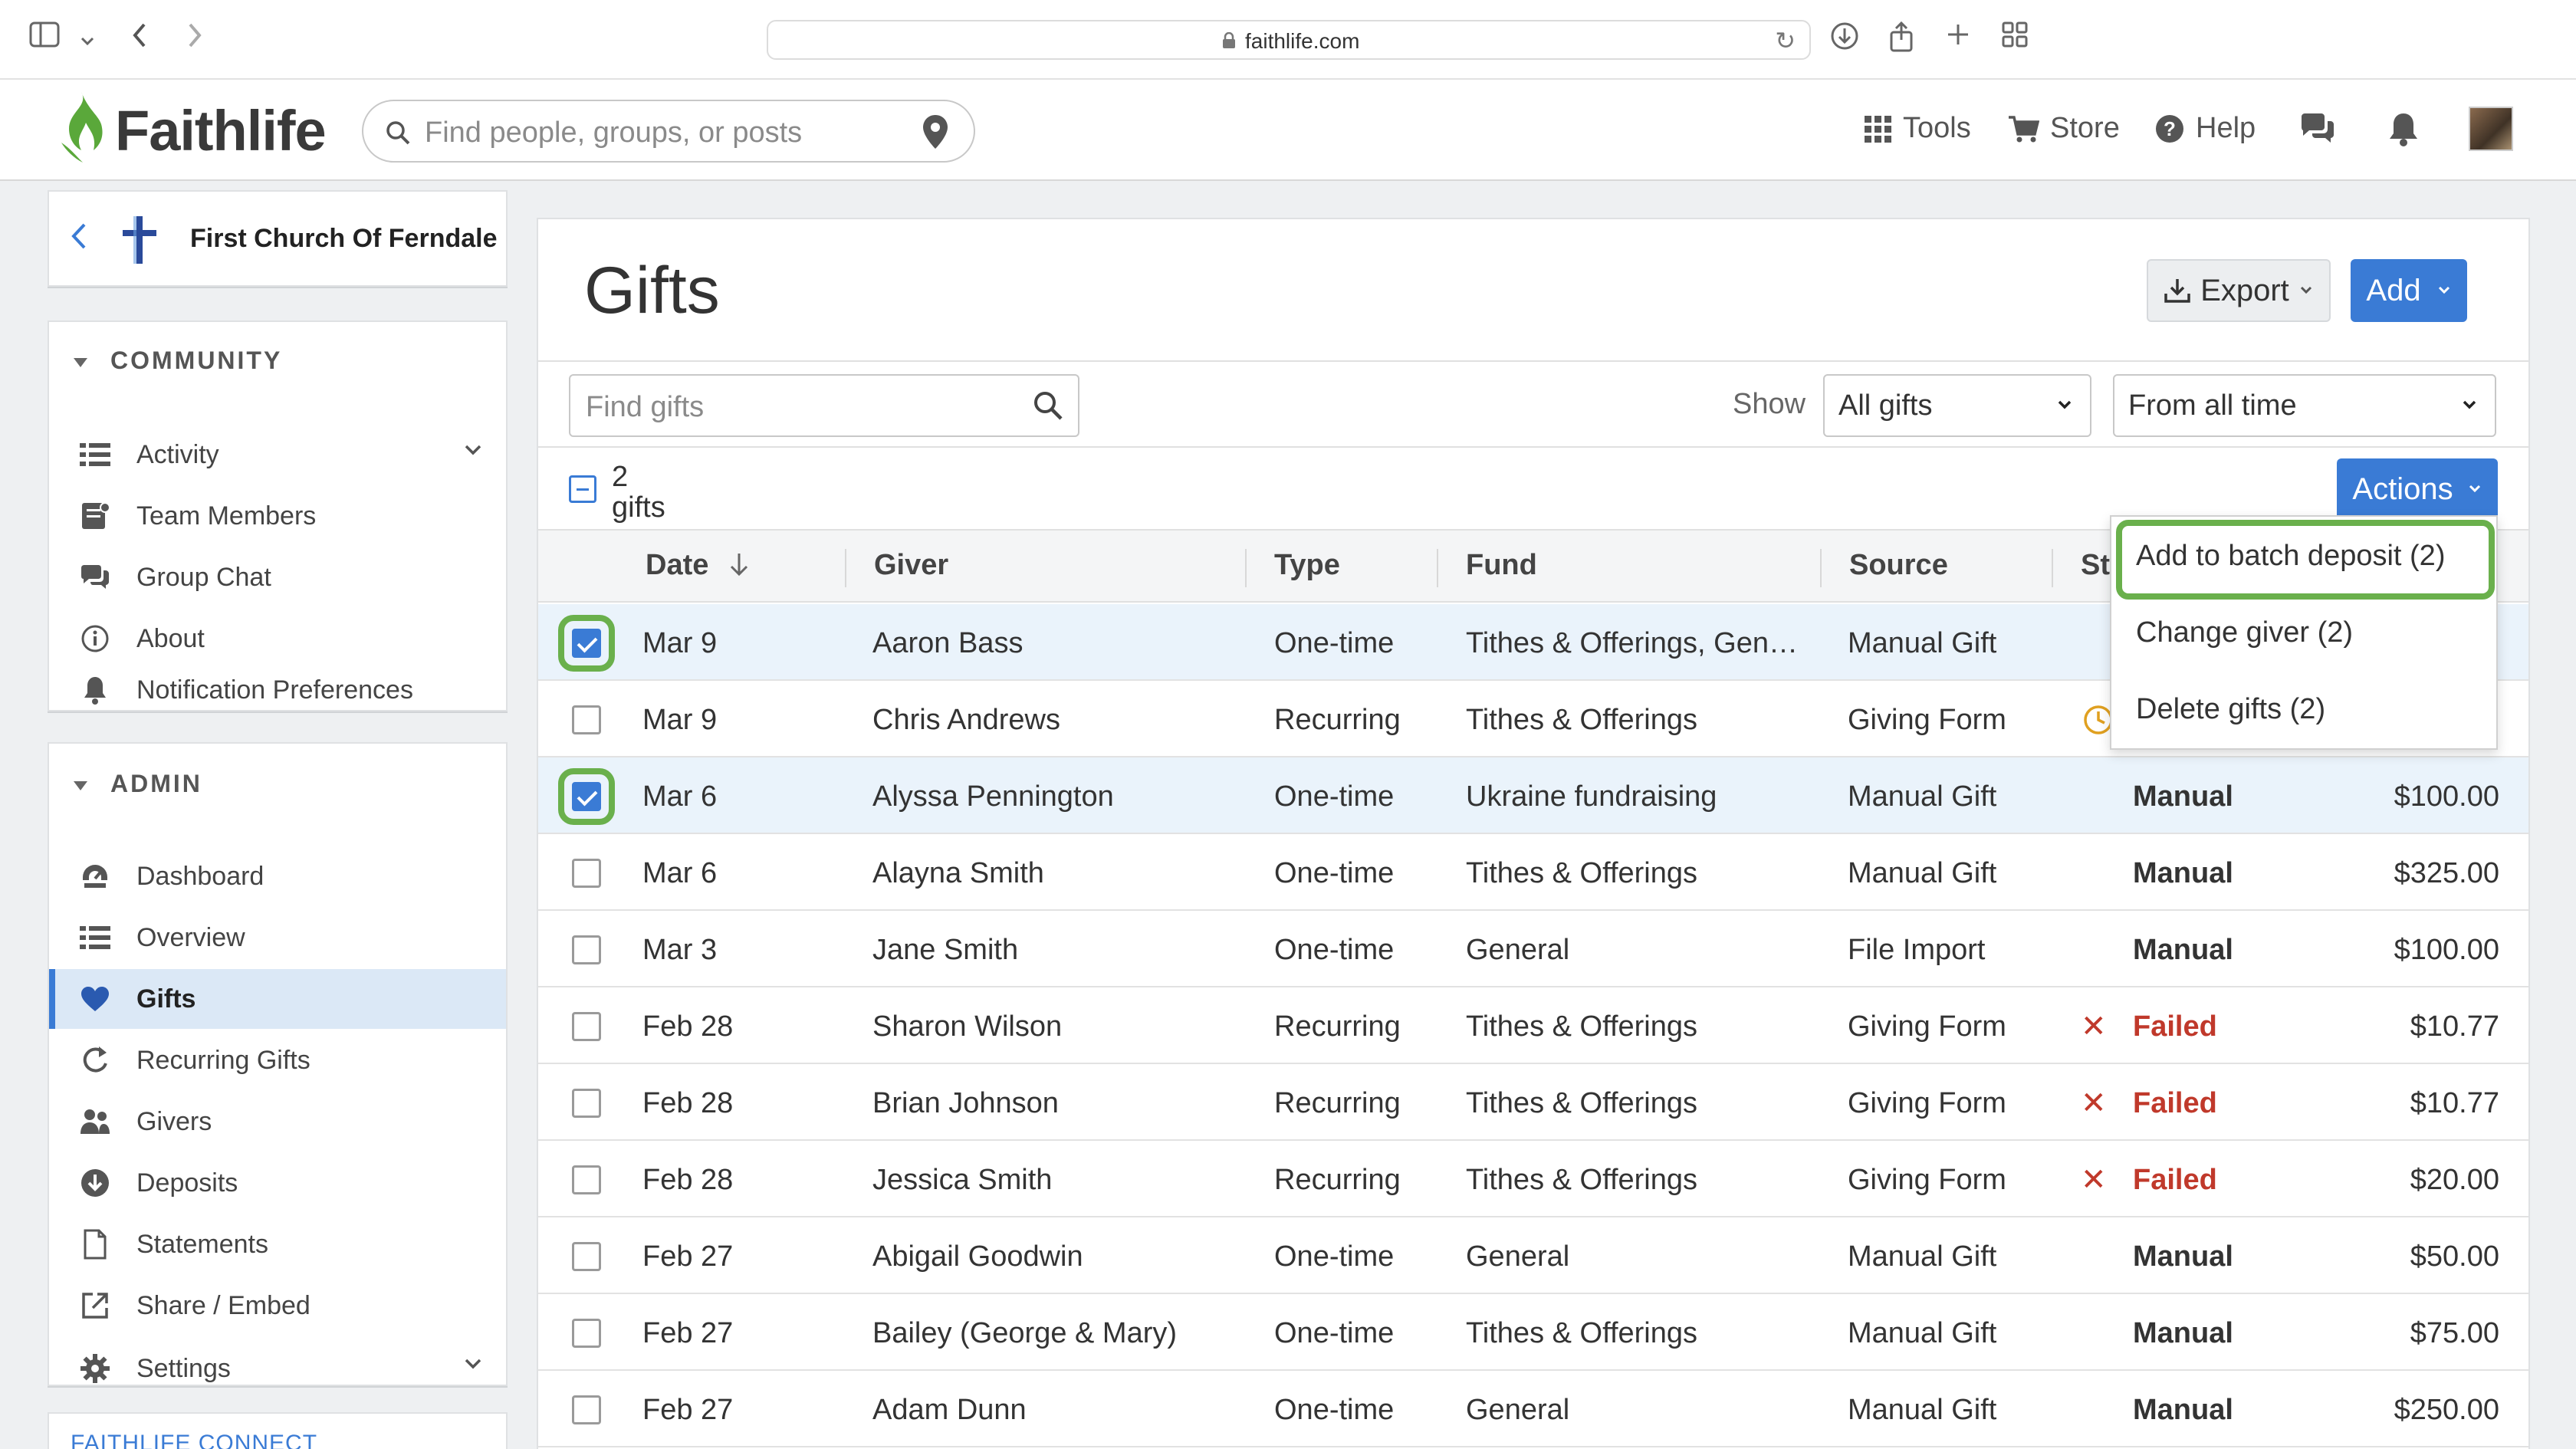 The image size is (2576, 1449). I want to click on menu-item-change-giver: Change giver (2), so click(2244, 632).